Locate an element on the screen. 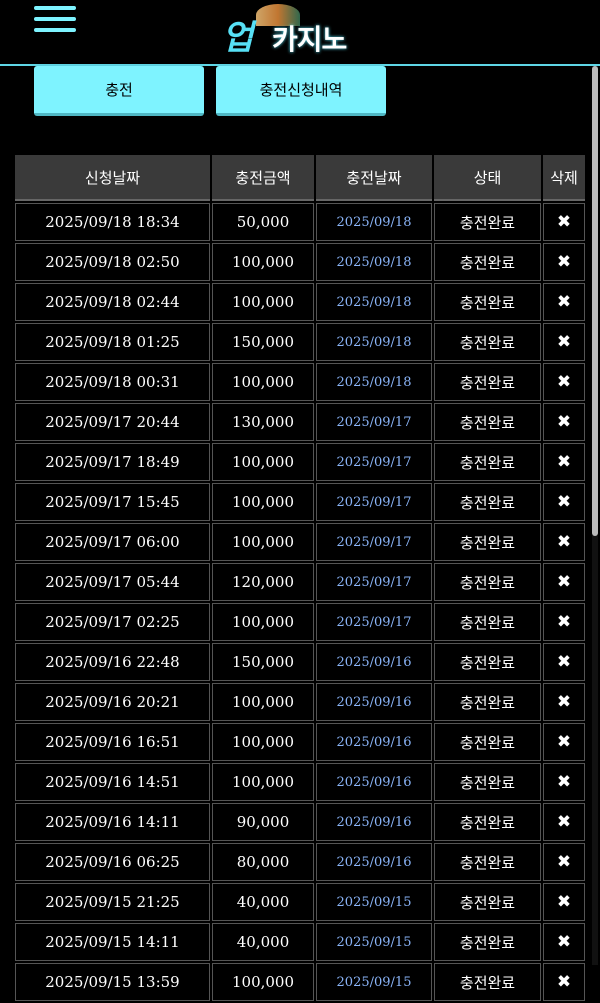 Image resolution: width=600 pixels, height=1003 pixels. top-bar: 업 카지노 is located at coordinates (300, 33).